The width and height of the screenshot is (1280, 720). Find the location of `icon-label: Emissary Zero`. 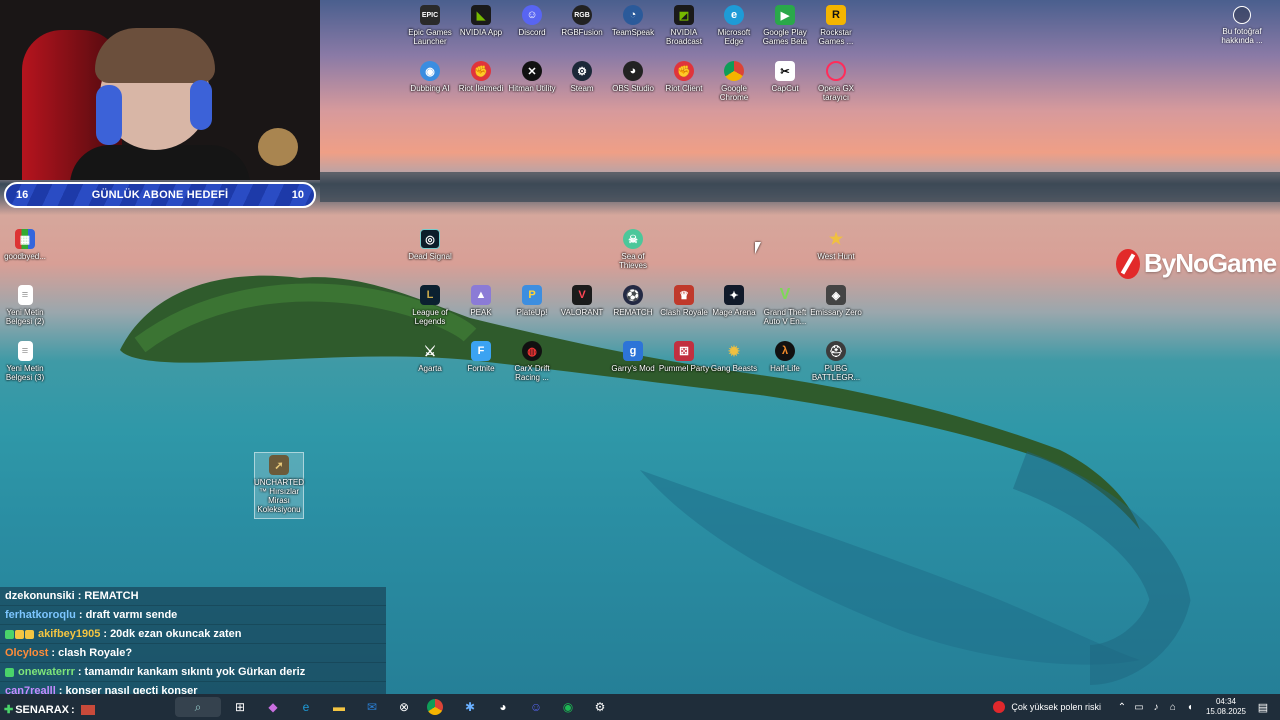

icon-label: Emissary Zero is located at coordinates (836, 312).